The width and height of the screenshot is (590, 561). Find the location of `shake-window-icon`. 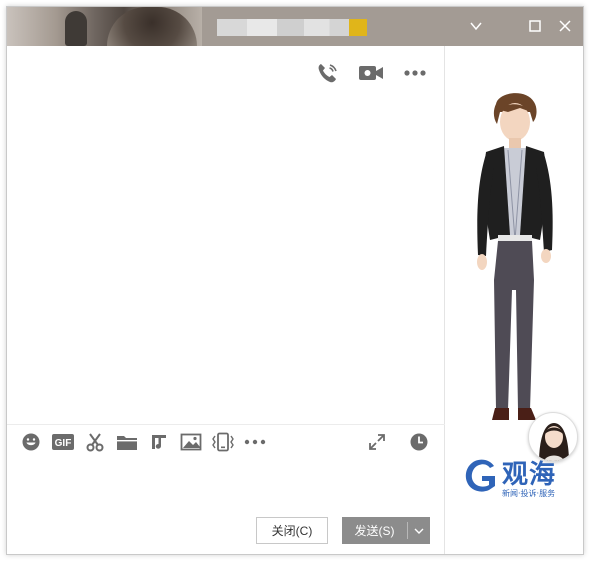

shake-window-icon is located at coordinates (223, 442).